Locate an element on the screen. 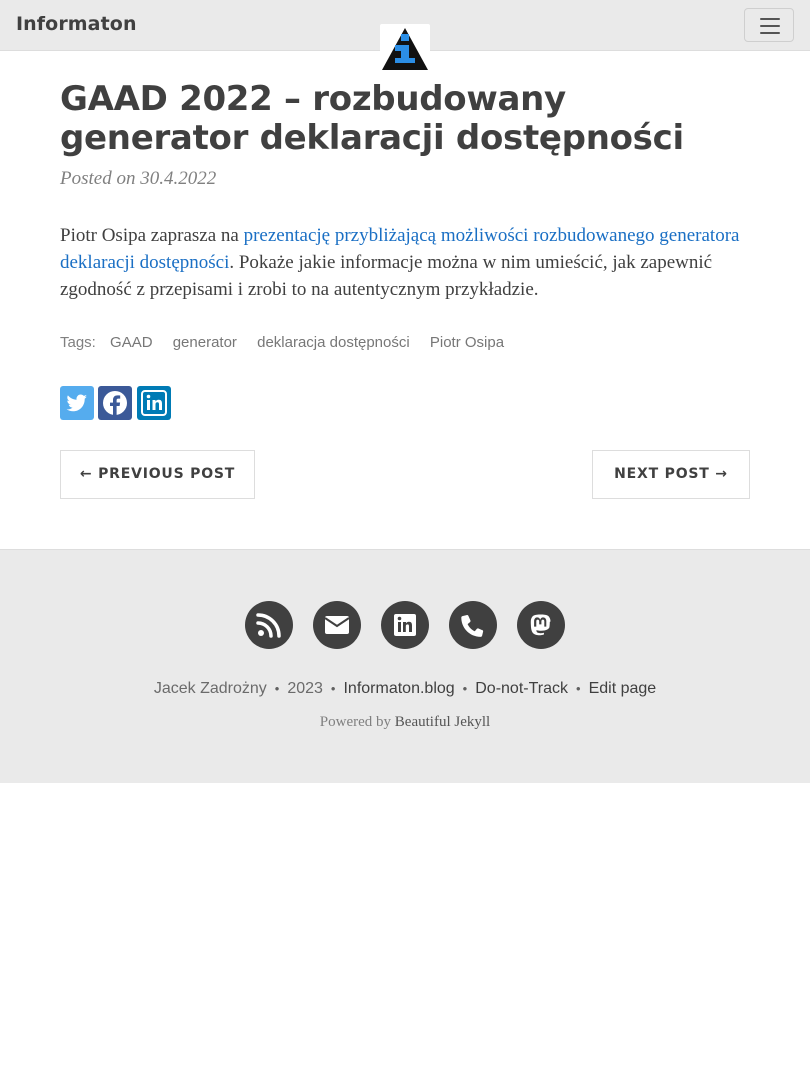 This screenshot has height=1080, width=810. mastodon-icon is located at coordinates (540, 625).